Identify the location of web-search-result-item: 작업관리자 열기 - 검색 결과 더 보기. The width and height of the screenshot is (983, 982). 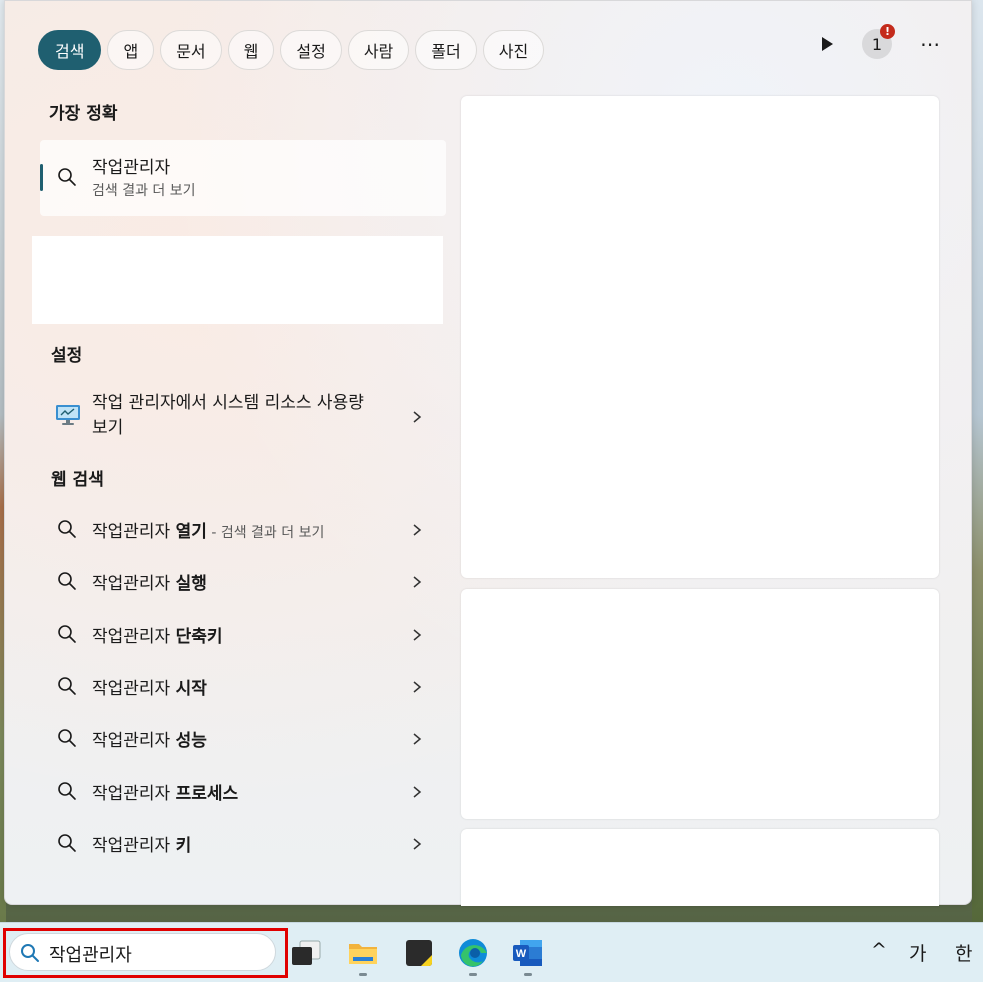
(243, 529).